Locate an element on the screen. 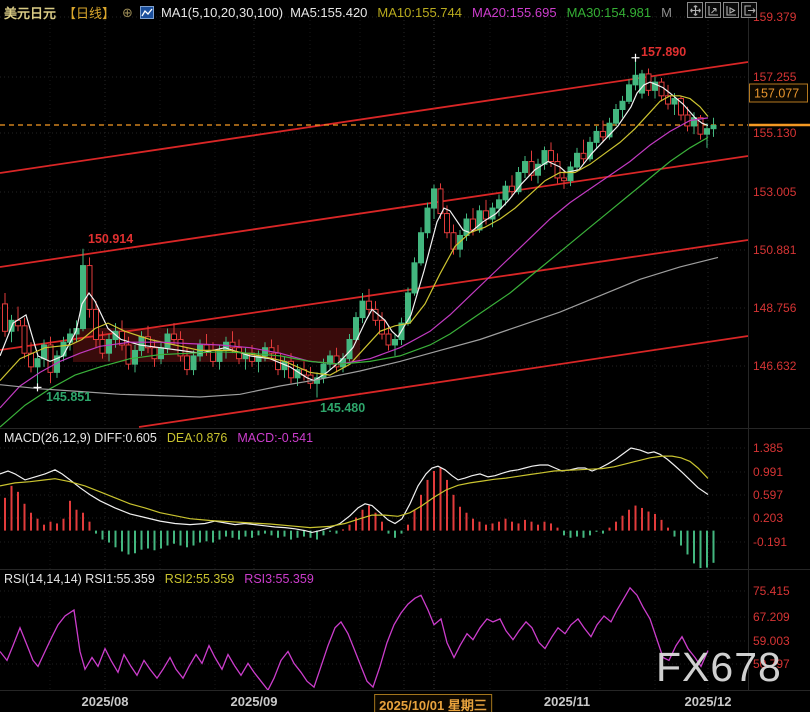  macd-axis-label: 0.991 is located at coordinates (768, 472).